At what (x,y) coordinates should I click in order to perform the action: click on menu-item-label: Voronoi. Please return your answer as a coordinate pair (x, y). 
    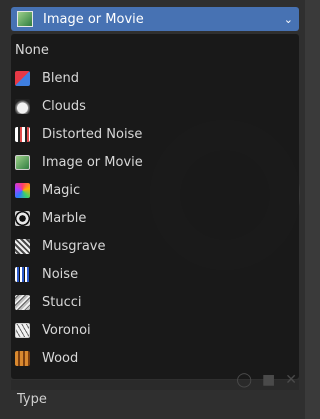
    Looking at the image, I should click on (66, 330).